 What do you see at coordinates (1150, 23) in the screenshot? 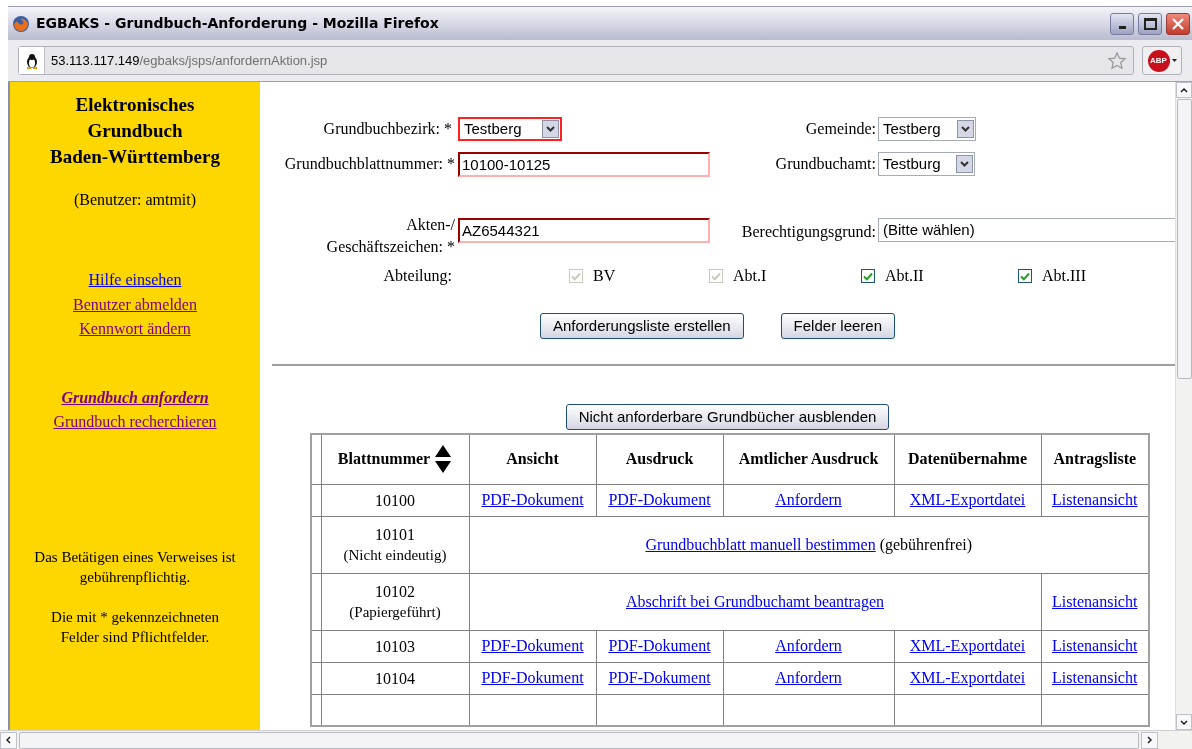
I see `maximize-button` at bounding box center [1150, 23].